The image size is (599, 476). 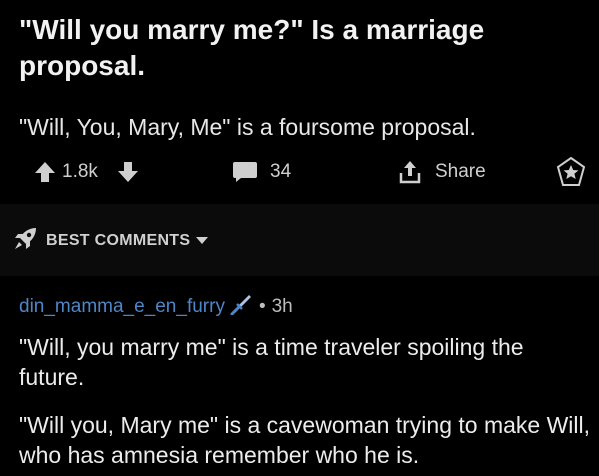 What do you see at coordinates (240, 307) in the screenshot?
I see `sword-icon` at bounding box center [240, 307].